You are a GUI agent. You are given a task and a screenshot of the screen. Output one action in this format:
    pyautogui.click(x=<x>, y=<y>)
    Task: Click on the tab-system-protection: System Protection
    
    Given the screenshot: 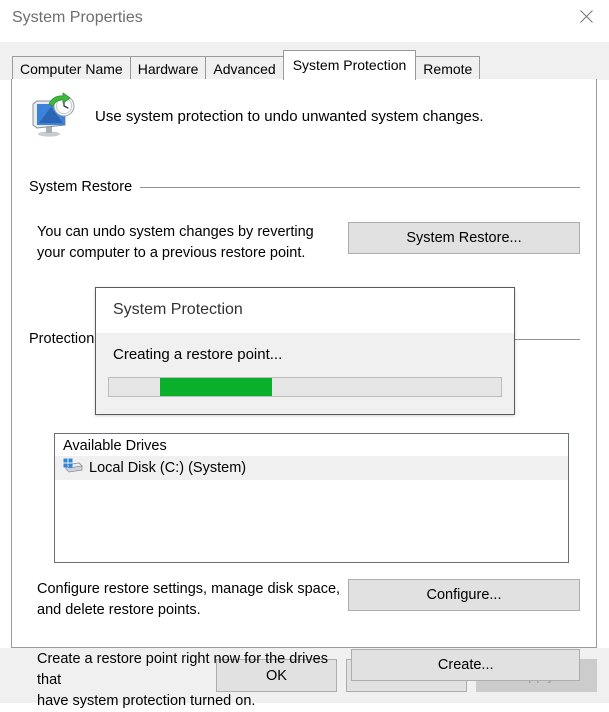 What is the action you would take?
    pyautogui.click(x=349, y=65)
    